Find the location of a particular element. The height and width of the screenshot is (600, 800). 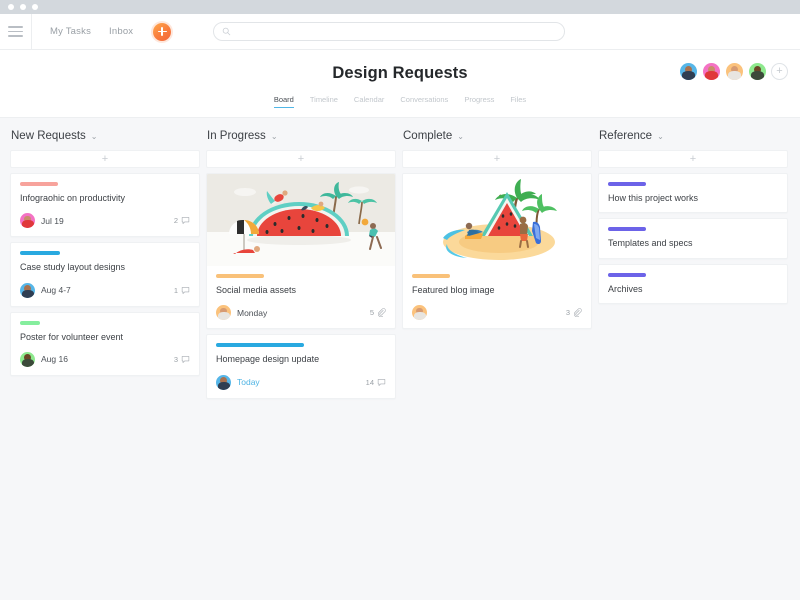

task-card: Homepage design update Today 14 is located at coordinates (301, 366).